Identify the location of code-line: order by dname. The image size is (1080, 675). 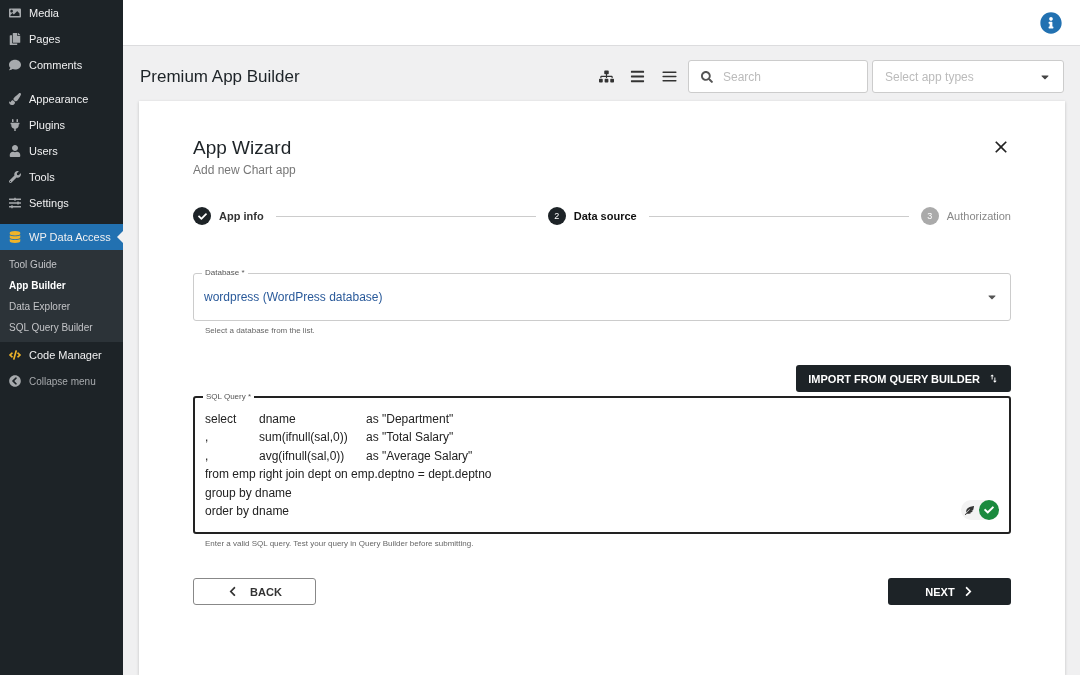
(248, 511).